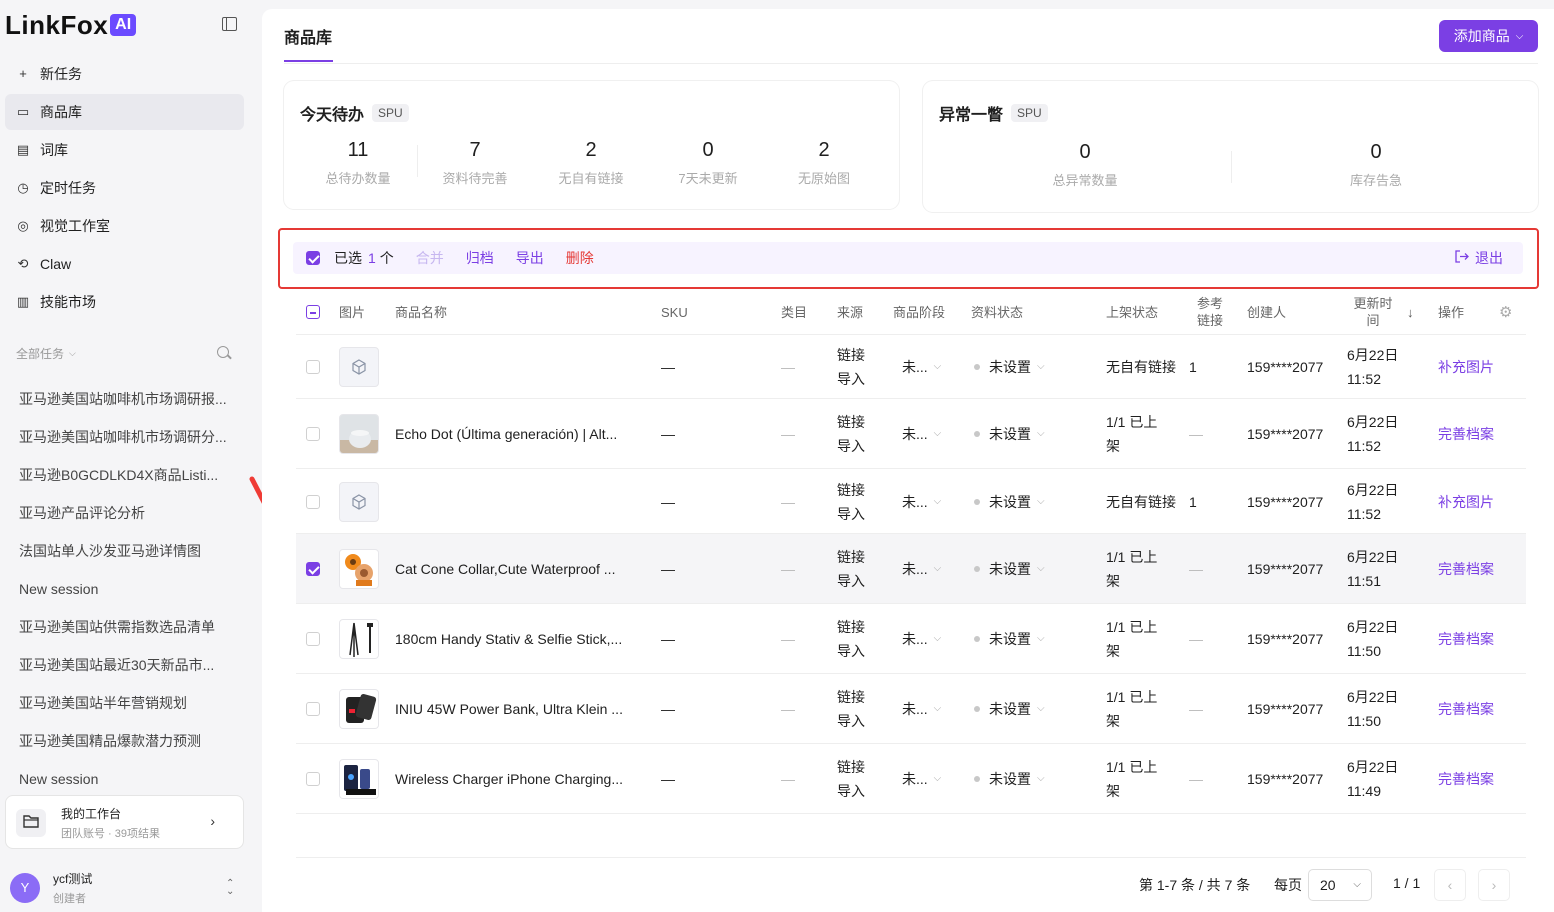 The width and height of the screenshot is (1554, 912). I want to click on select-all-checkbox, so click(313, 258).